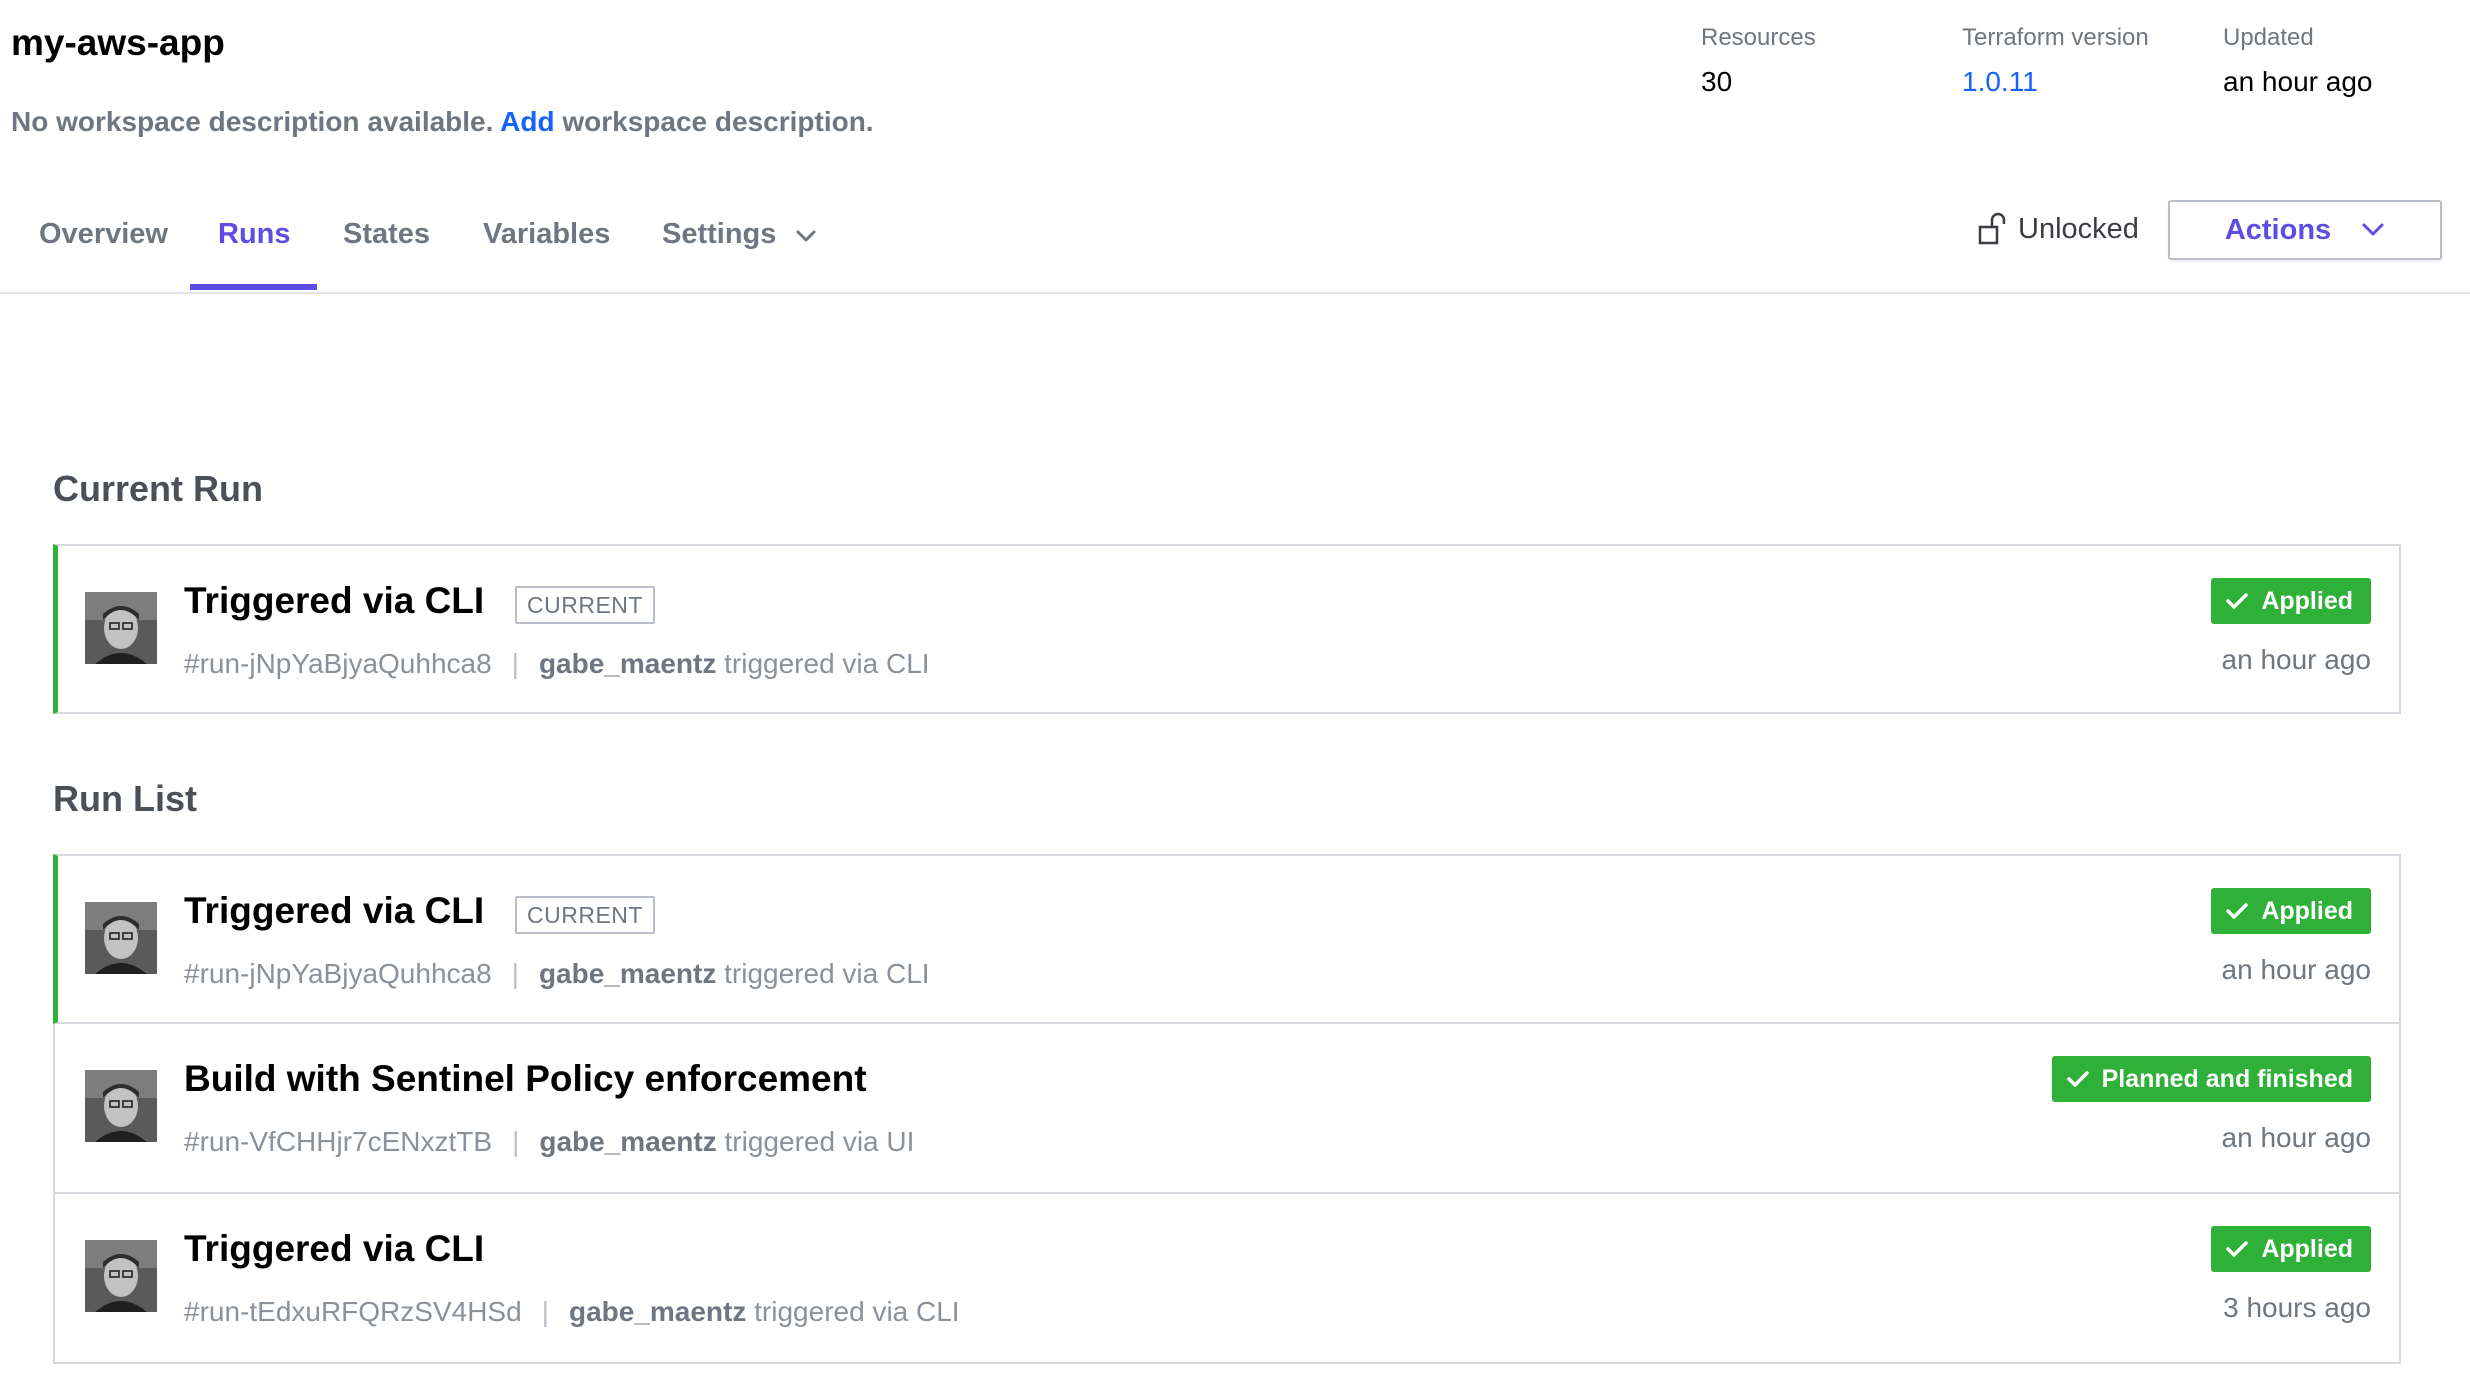 Image resolution: width=2470 pixels, height=1380 pixels. What do you see at coordinates (386, 234) in the screenshot?
I see `tab-states: States` at bounding box center [386, 234].